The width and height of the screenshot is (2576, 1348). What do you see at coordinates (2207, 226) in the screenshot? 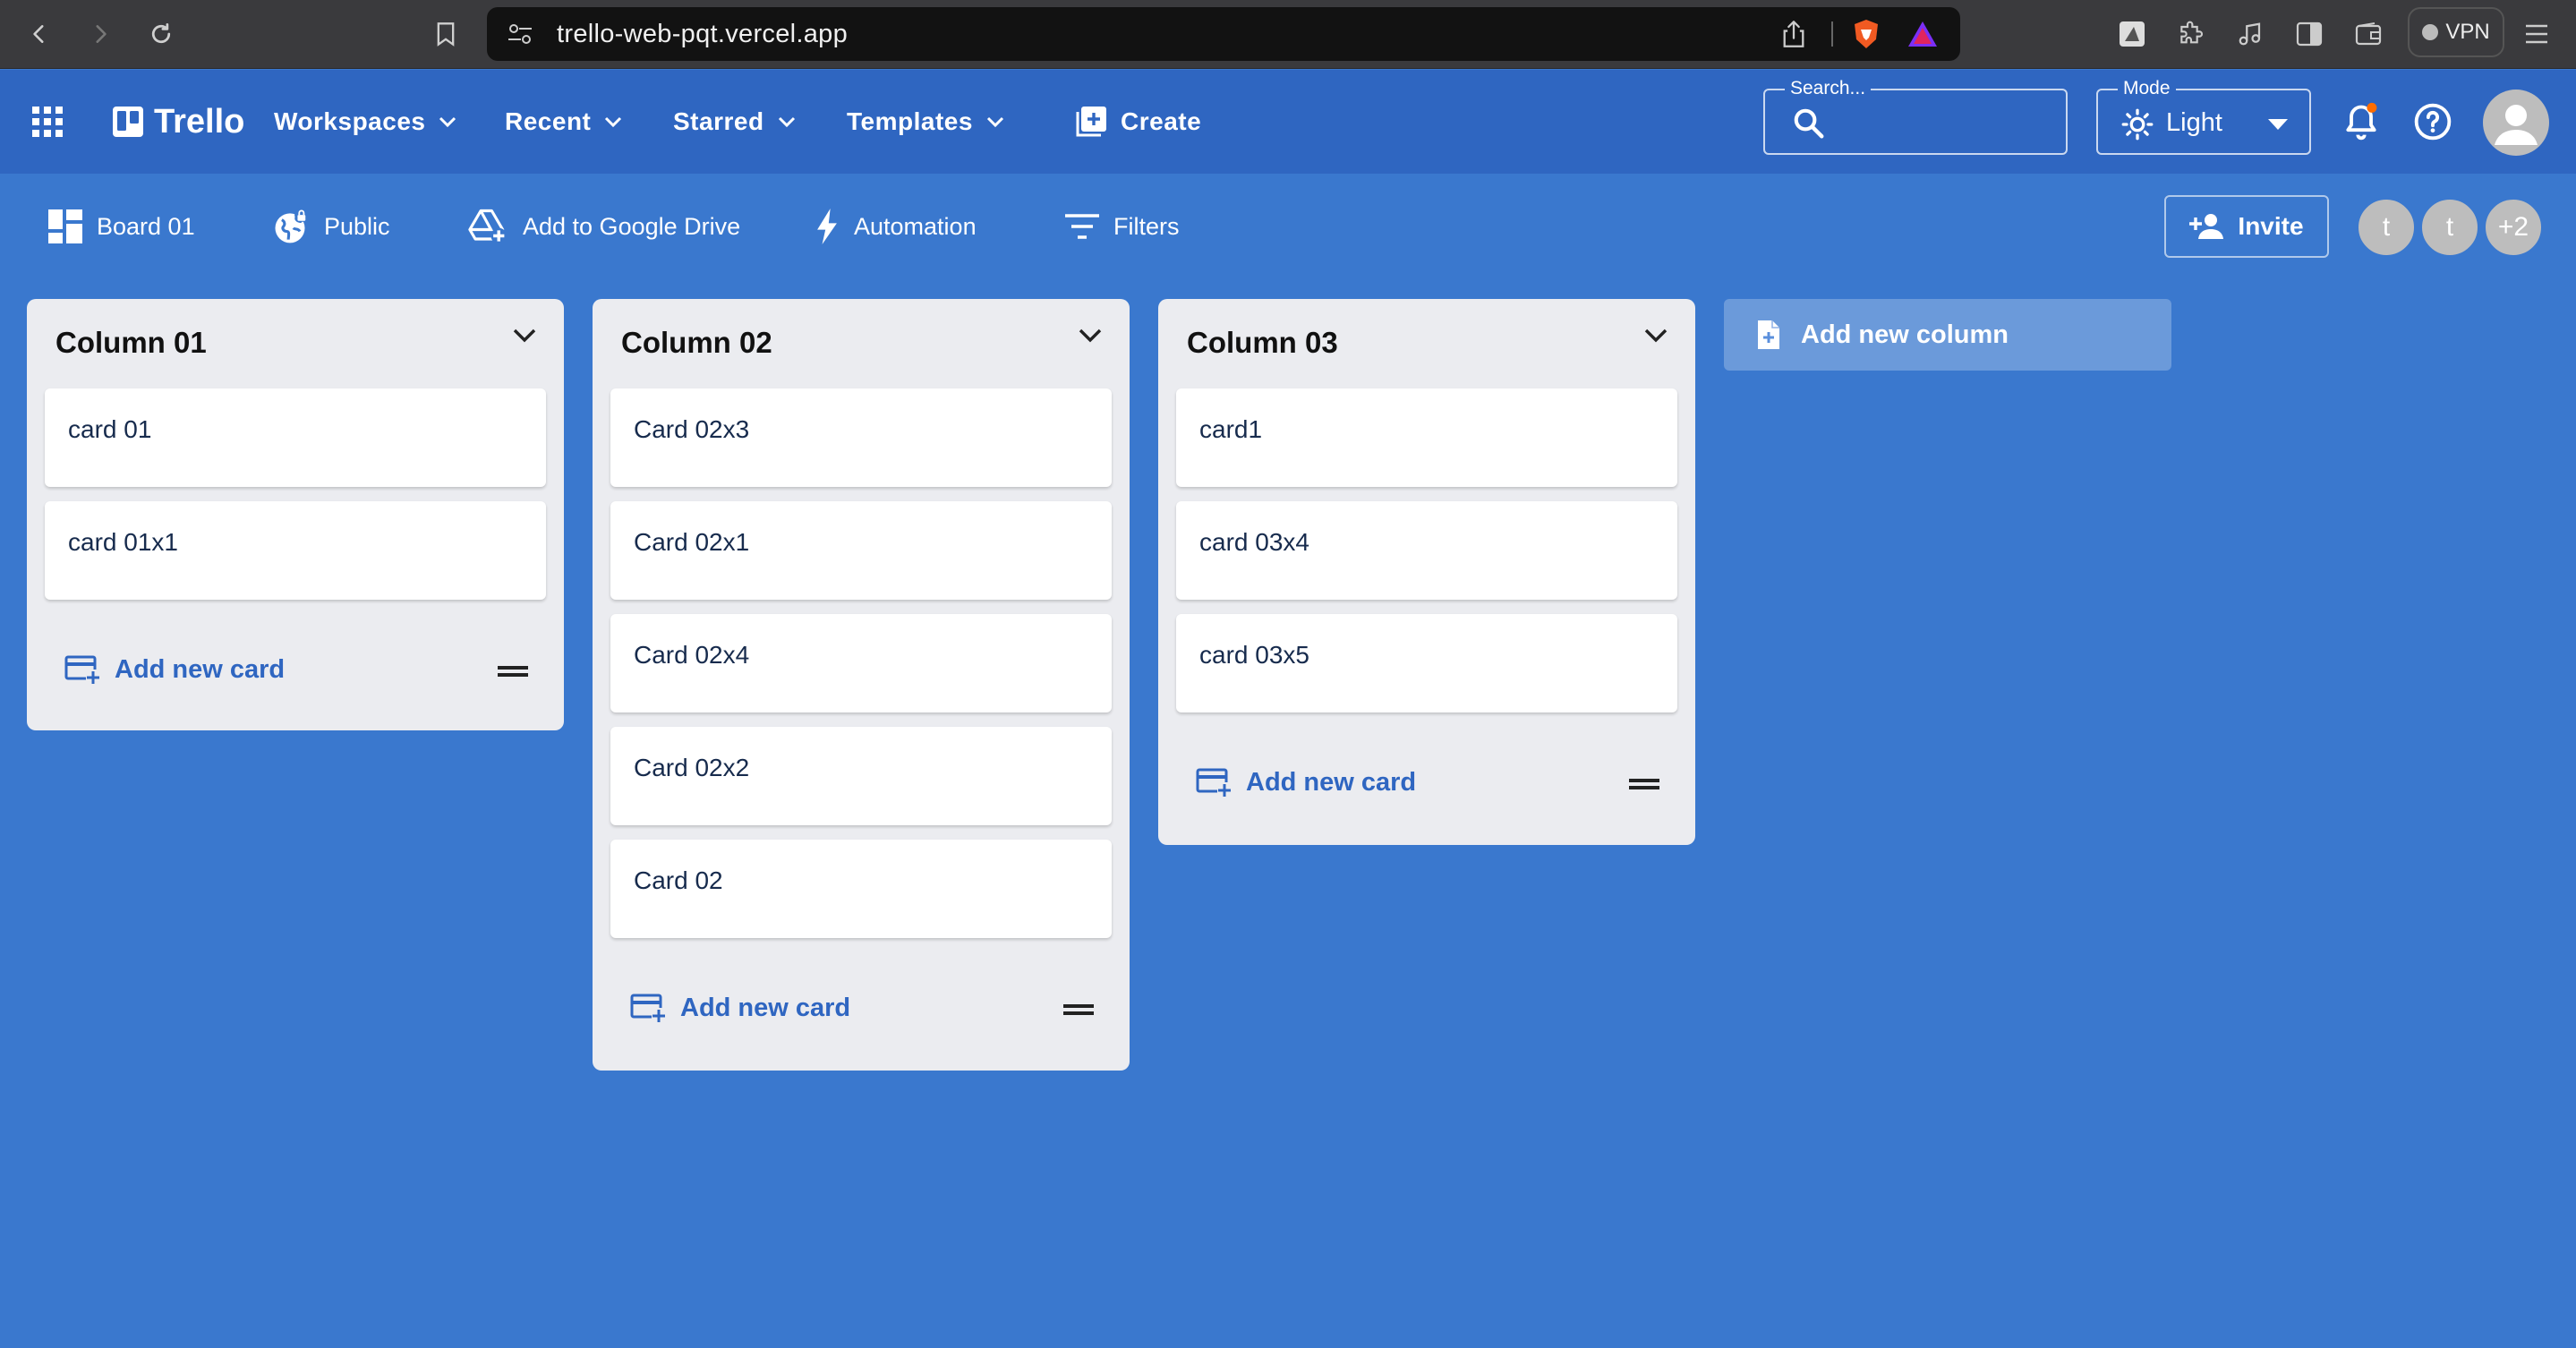
I see `person-add-icon` at bounding box center [2207, 226].